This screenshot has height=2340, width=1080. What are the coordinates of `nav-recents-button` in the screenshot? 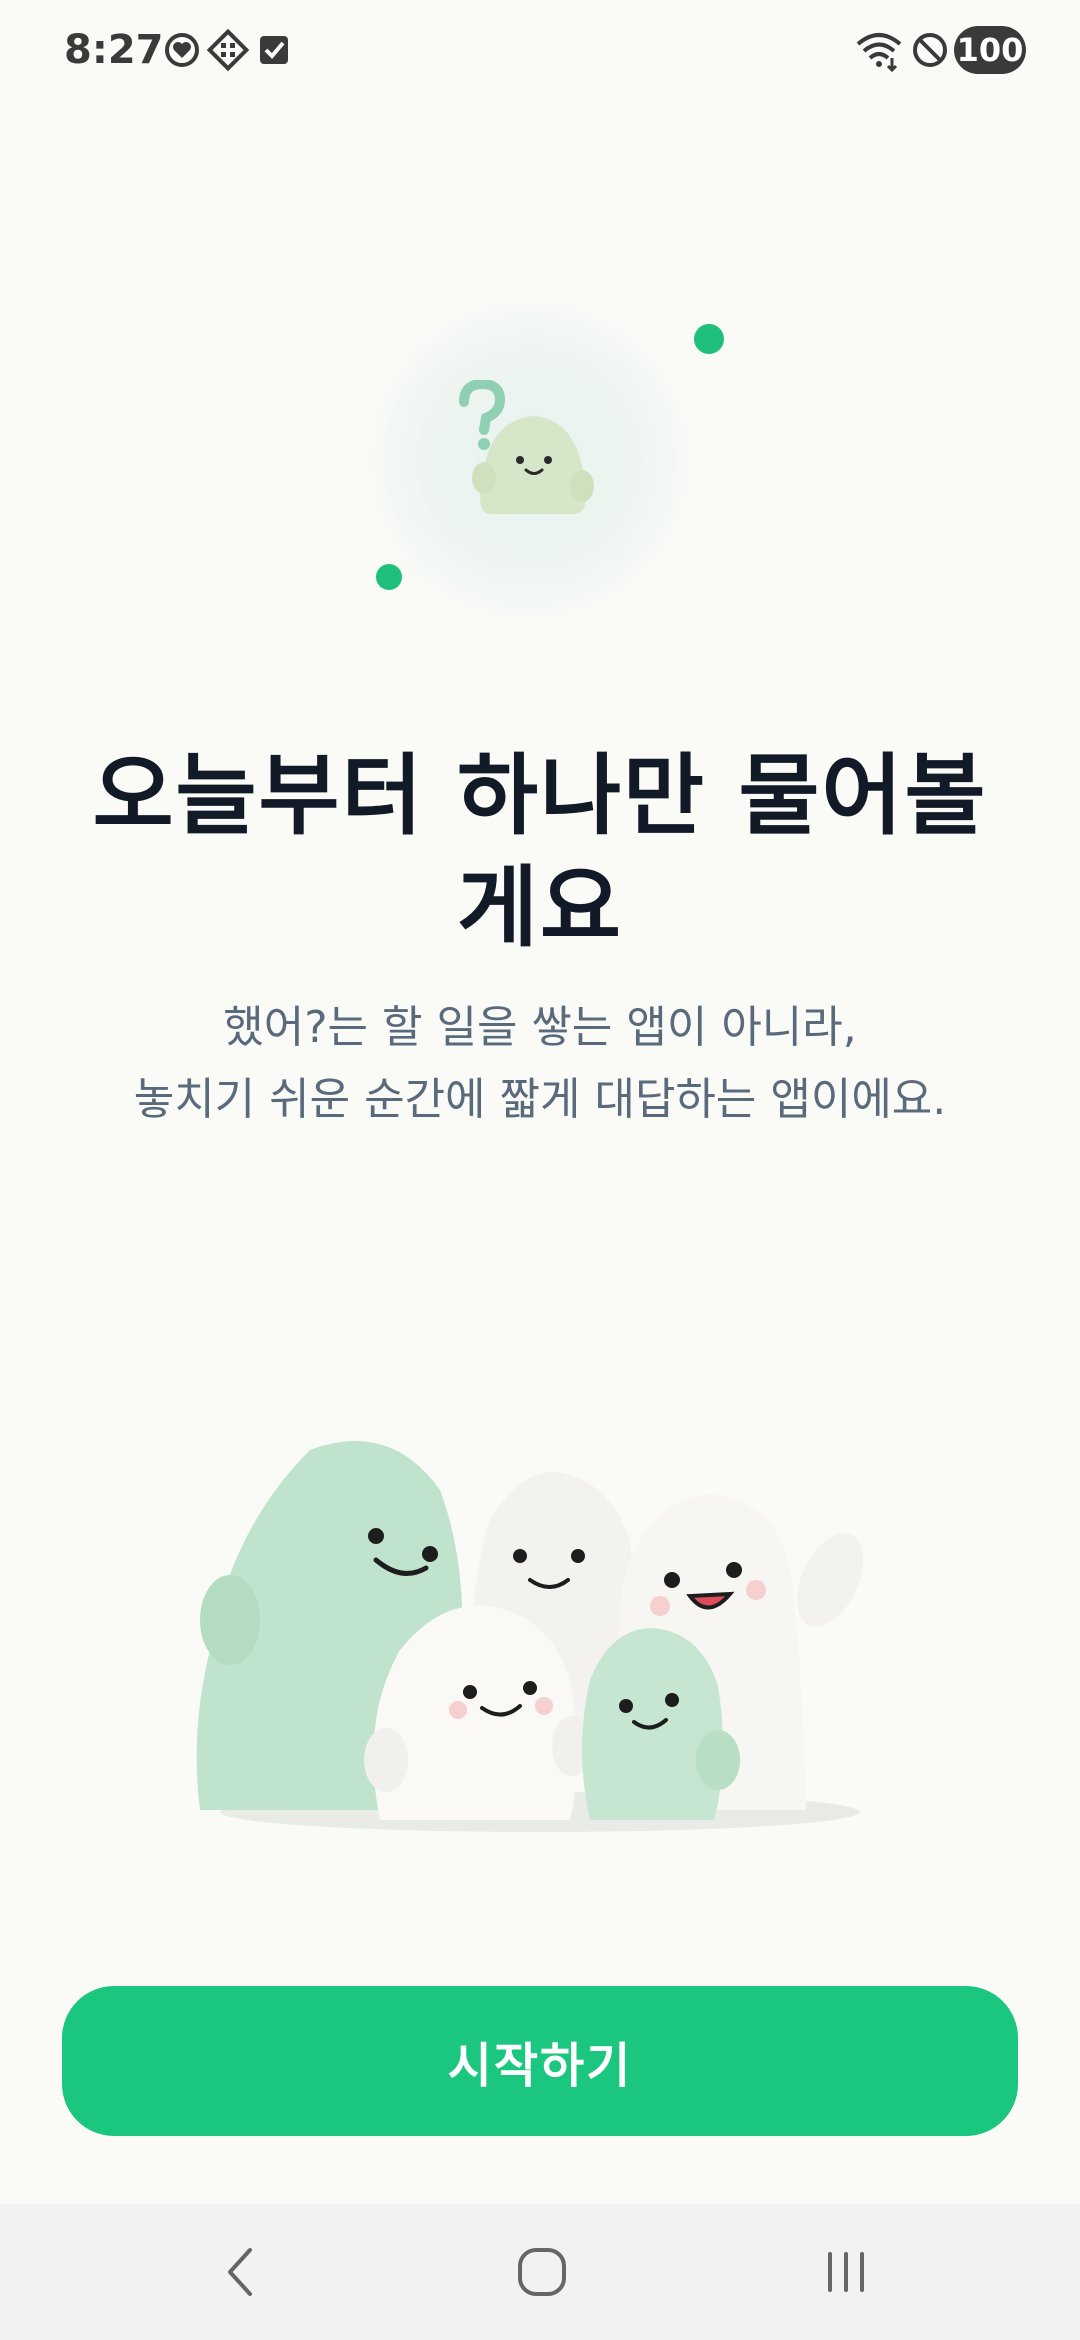 It's located at (846, 2272).